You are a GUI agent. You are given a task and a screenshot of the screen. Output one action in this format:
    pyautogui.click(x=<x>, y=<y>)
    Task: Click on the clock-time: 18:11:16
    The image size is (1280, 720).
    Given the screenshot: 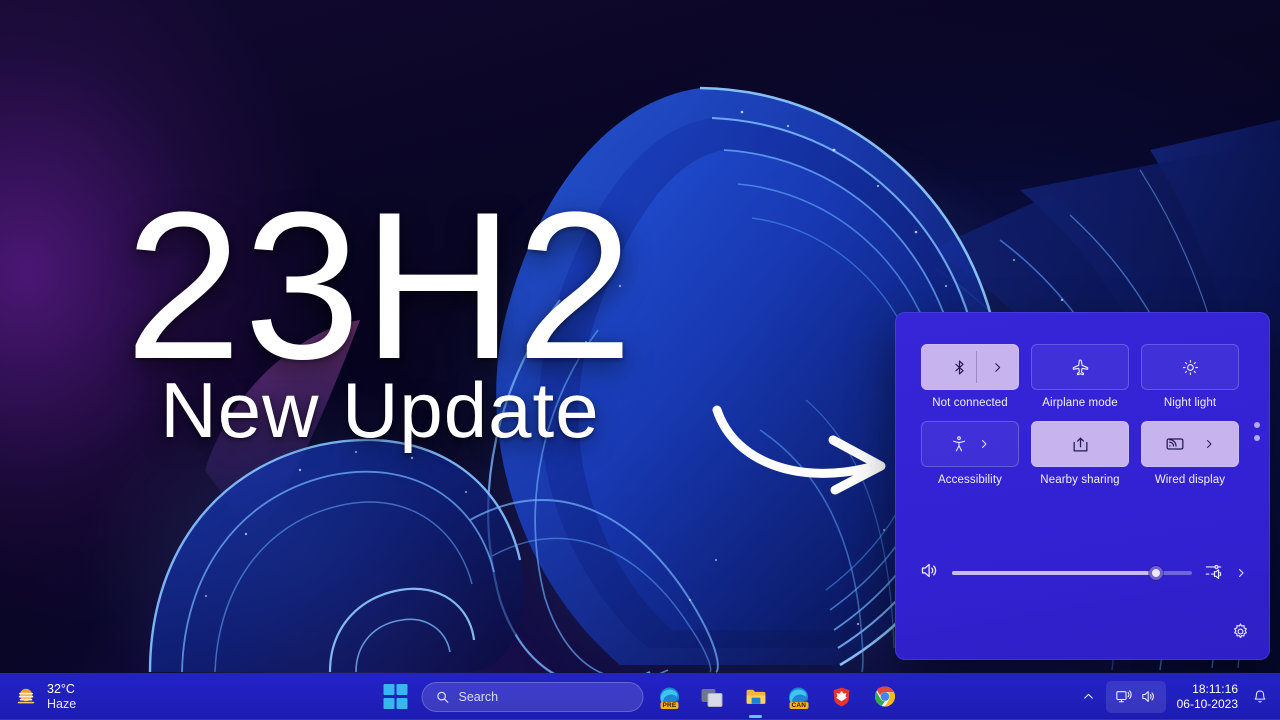 What is the action you would take?
    pyautogui.click(x=1215, y=688)
    